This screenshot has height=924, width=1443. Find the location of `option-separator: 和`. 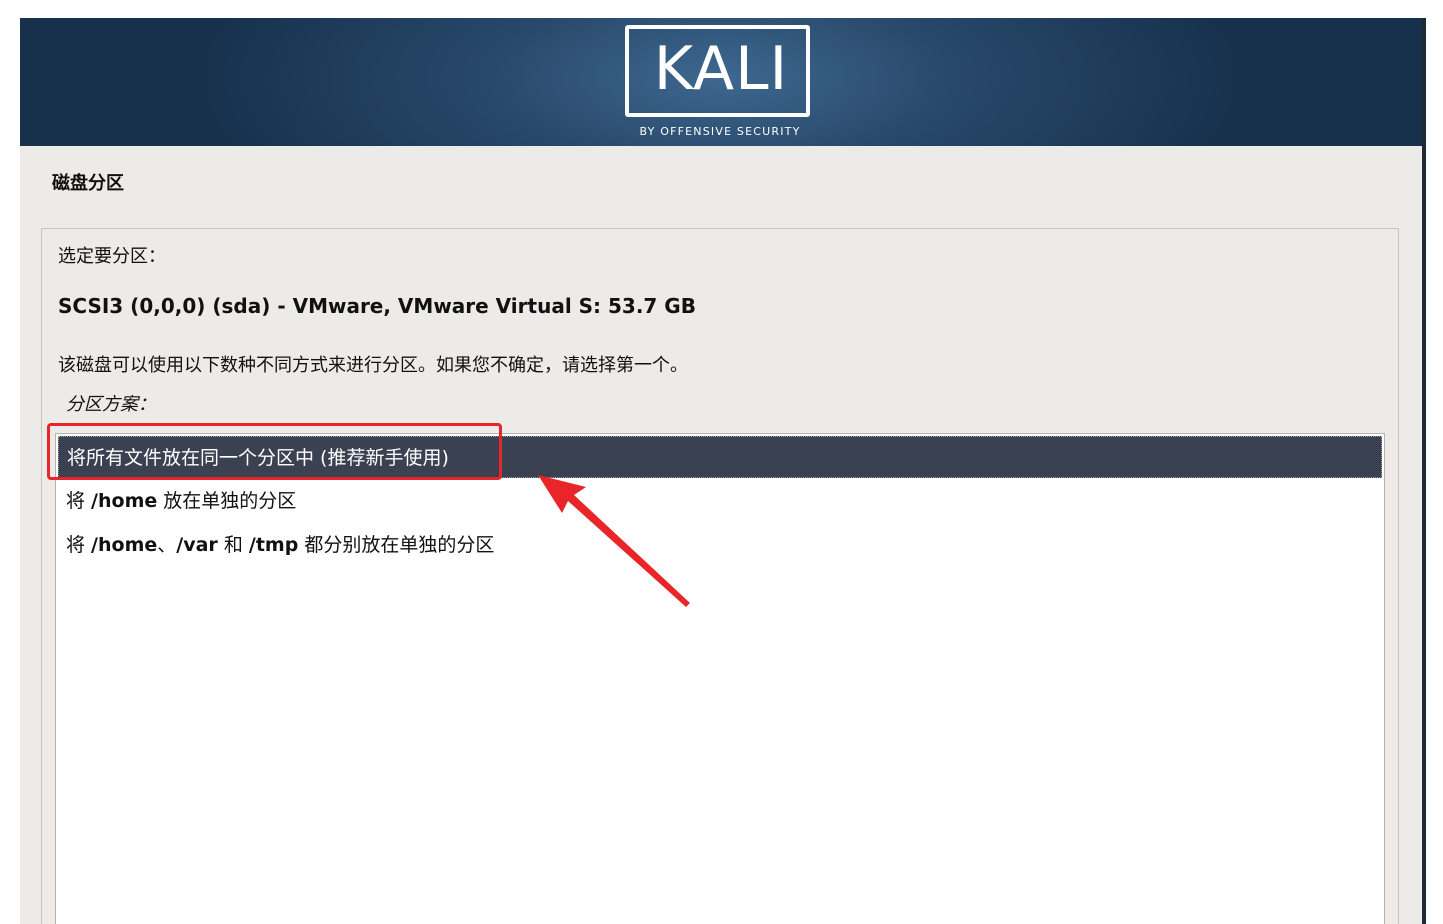

option-separator: 和 is located at coordinates (233, 545).